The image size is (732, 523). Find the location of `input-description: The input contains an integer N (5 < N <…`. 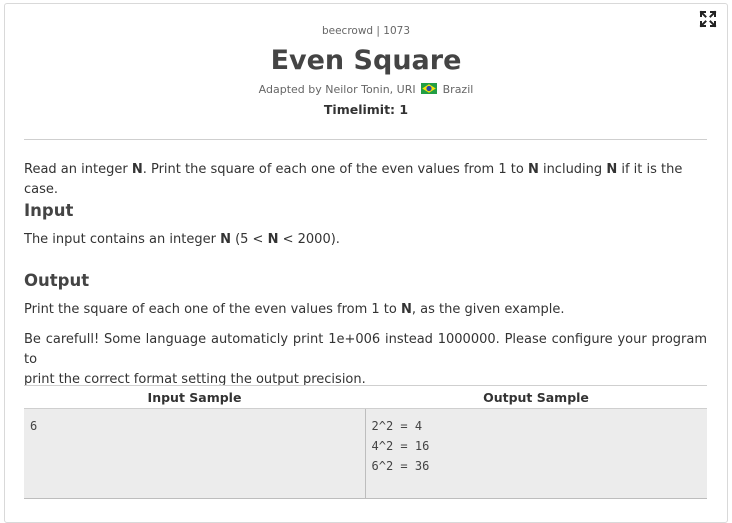

input-description: The input contains an integer N (5 < N <… is located at coordinates (365, 240).